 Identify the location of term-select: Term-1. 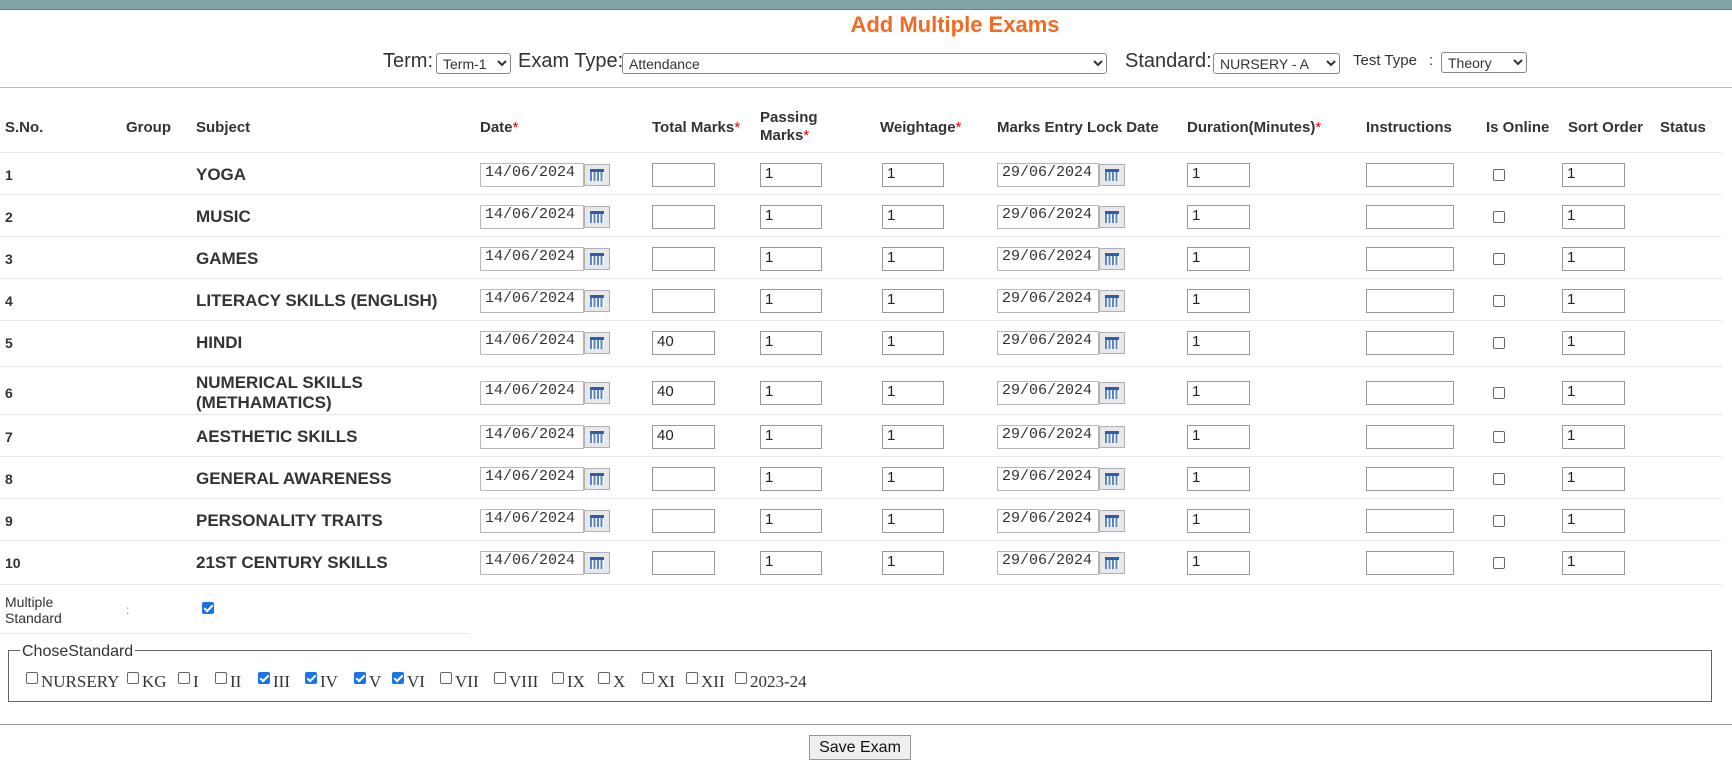
(473, 63).